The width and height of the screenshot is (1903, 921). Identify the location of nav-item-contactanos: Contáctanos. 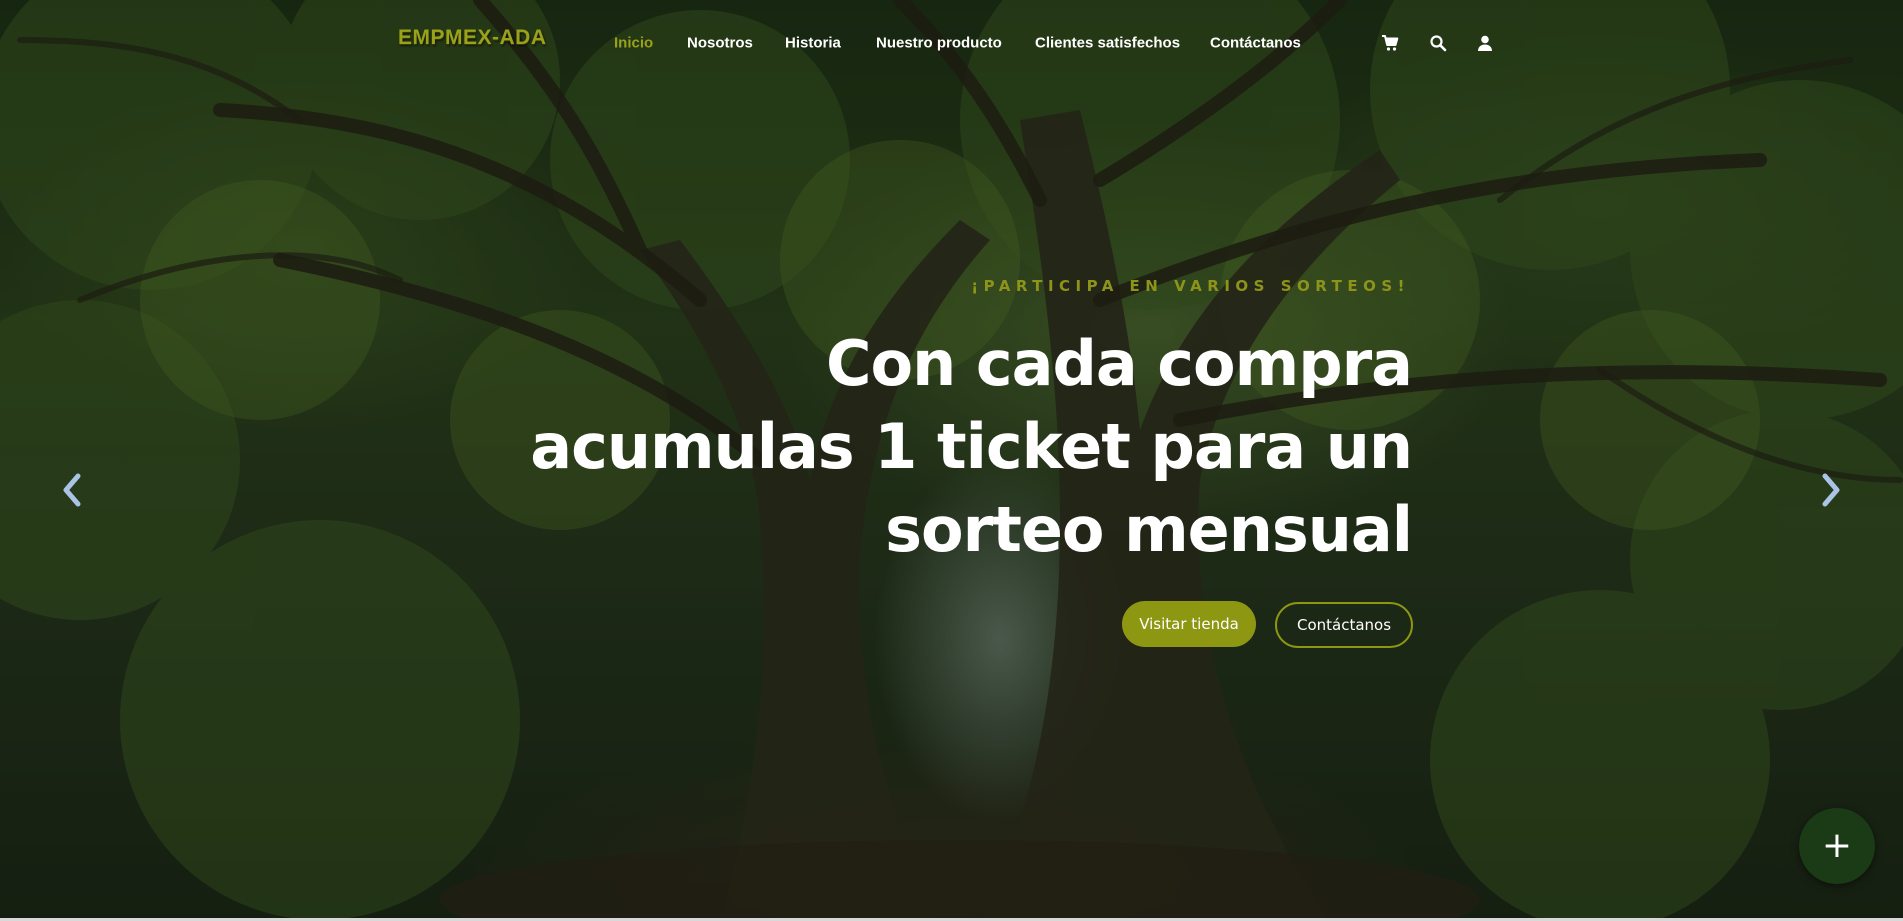
(1255, 43).